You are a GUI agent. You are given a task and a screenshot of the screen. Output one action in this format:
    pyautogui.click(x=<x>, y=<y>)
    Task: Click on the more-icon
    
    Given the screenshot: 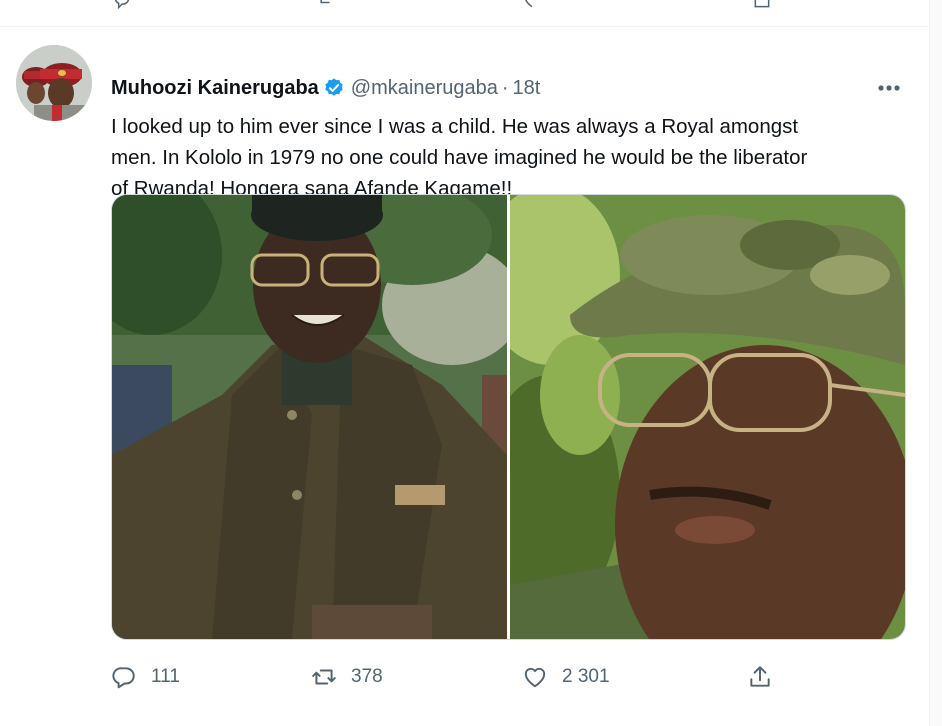 What is the action you would take?
    pyautogui.click(x=889, y=88)
    